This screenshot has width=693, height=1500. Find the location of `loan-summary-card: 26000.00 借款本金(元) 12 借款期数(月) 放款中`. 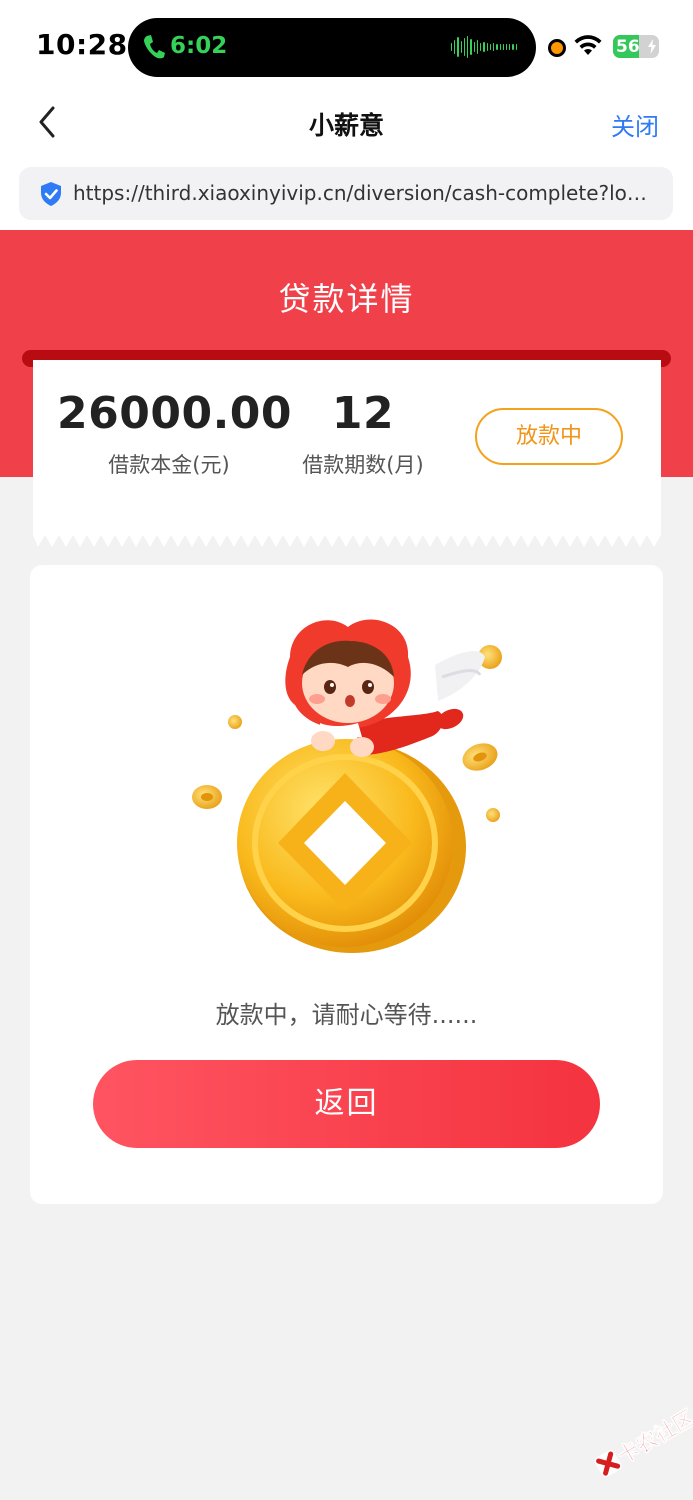

loan-summary-card: 26000.00 借款本金(元) 12 借款期数(月) 放款中 is located at coordinates (347, 446).